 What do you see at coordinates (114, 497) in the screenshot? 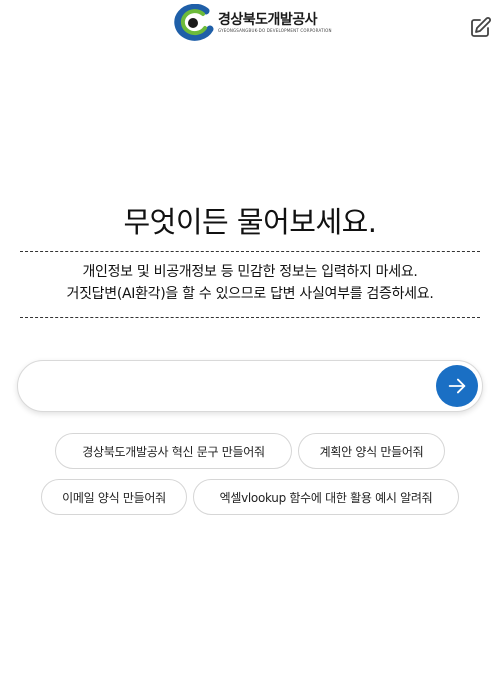
I see `suggestion-chip-email-template: 이메일 양식 만들어줘` at bounding box center [114, 497].